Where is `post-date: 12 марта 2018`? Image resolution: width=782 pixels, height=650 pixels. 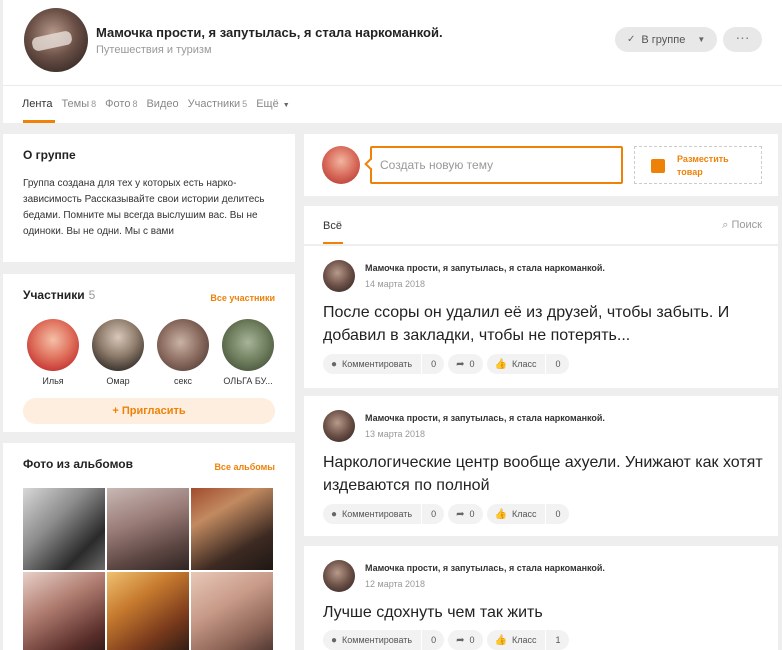
post-date: 12 марта 2018 is located at coordinates (395, 584).